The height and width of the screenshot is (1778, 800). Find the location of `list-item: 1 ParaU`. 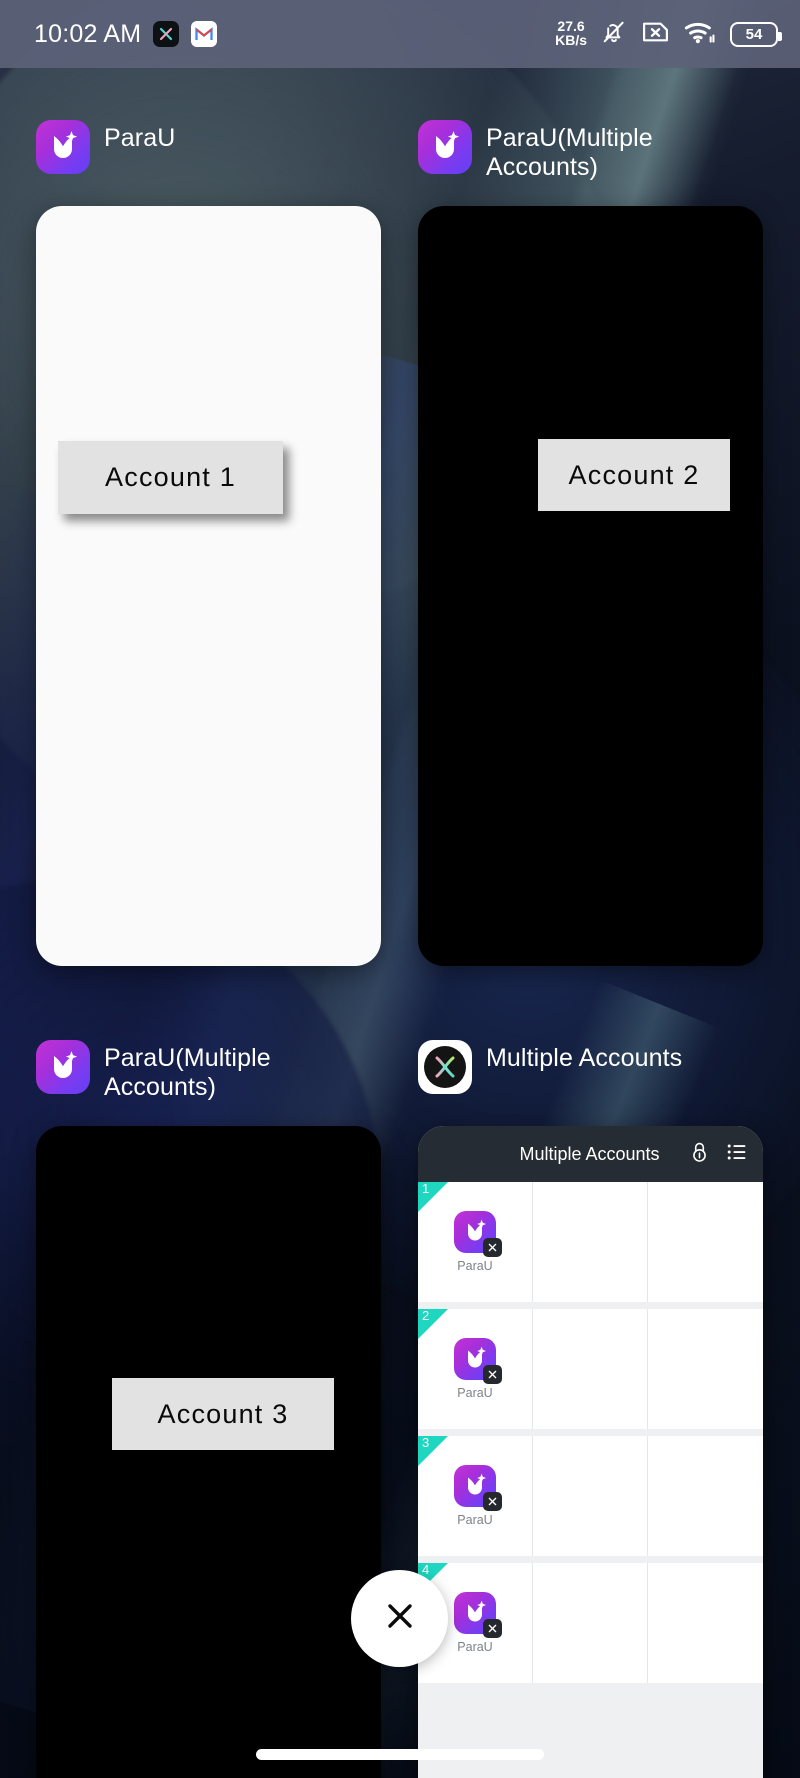

list-item: 1 ParaU is located at coordinates (590, 1241).